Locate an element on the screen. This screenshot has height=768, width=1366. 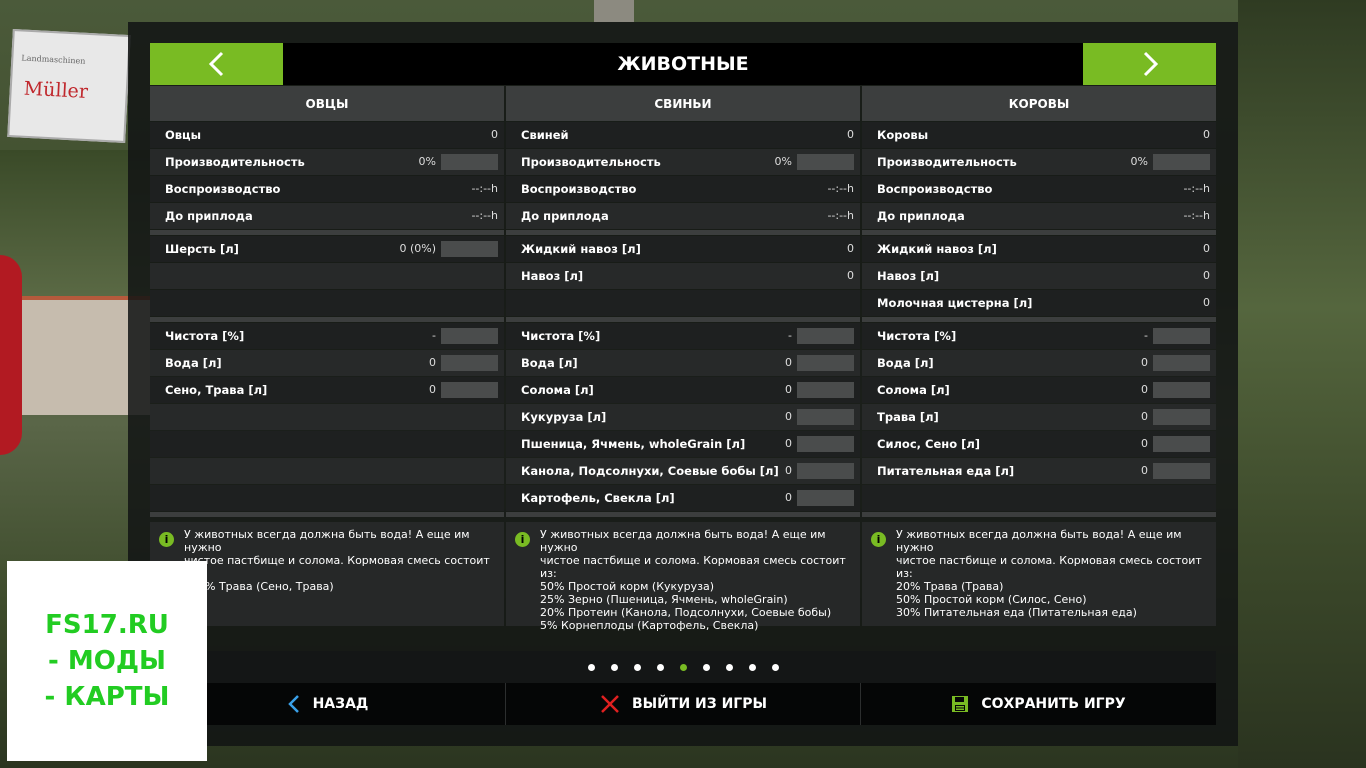
stat-row: Шерсть [л] 0 (0%) is located at coordinates (327, 249).